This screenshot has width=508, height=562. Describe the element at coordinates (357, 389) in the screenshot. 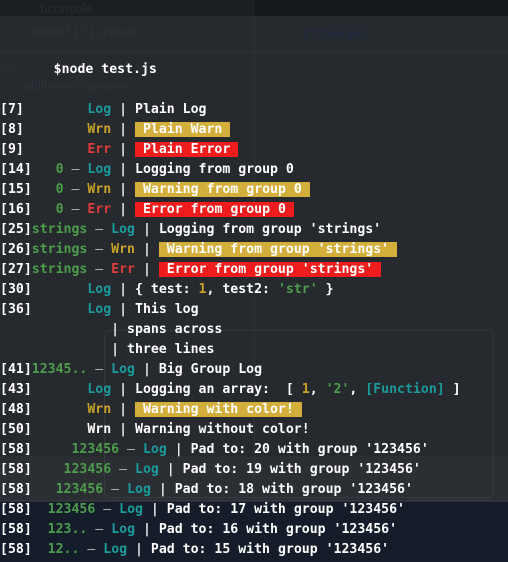

I see `log-message-segment: ,` at that location.